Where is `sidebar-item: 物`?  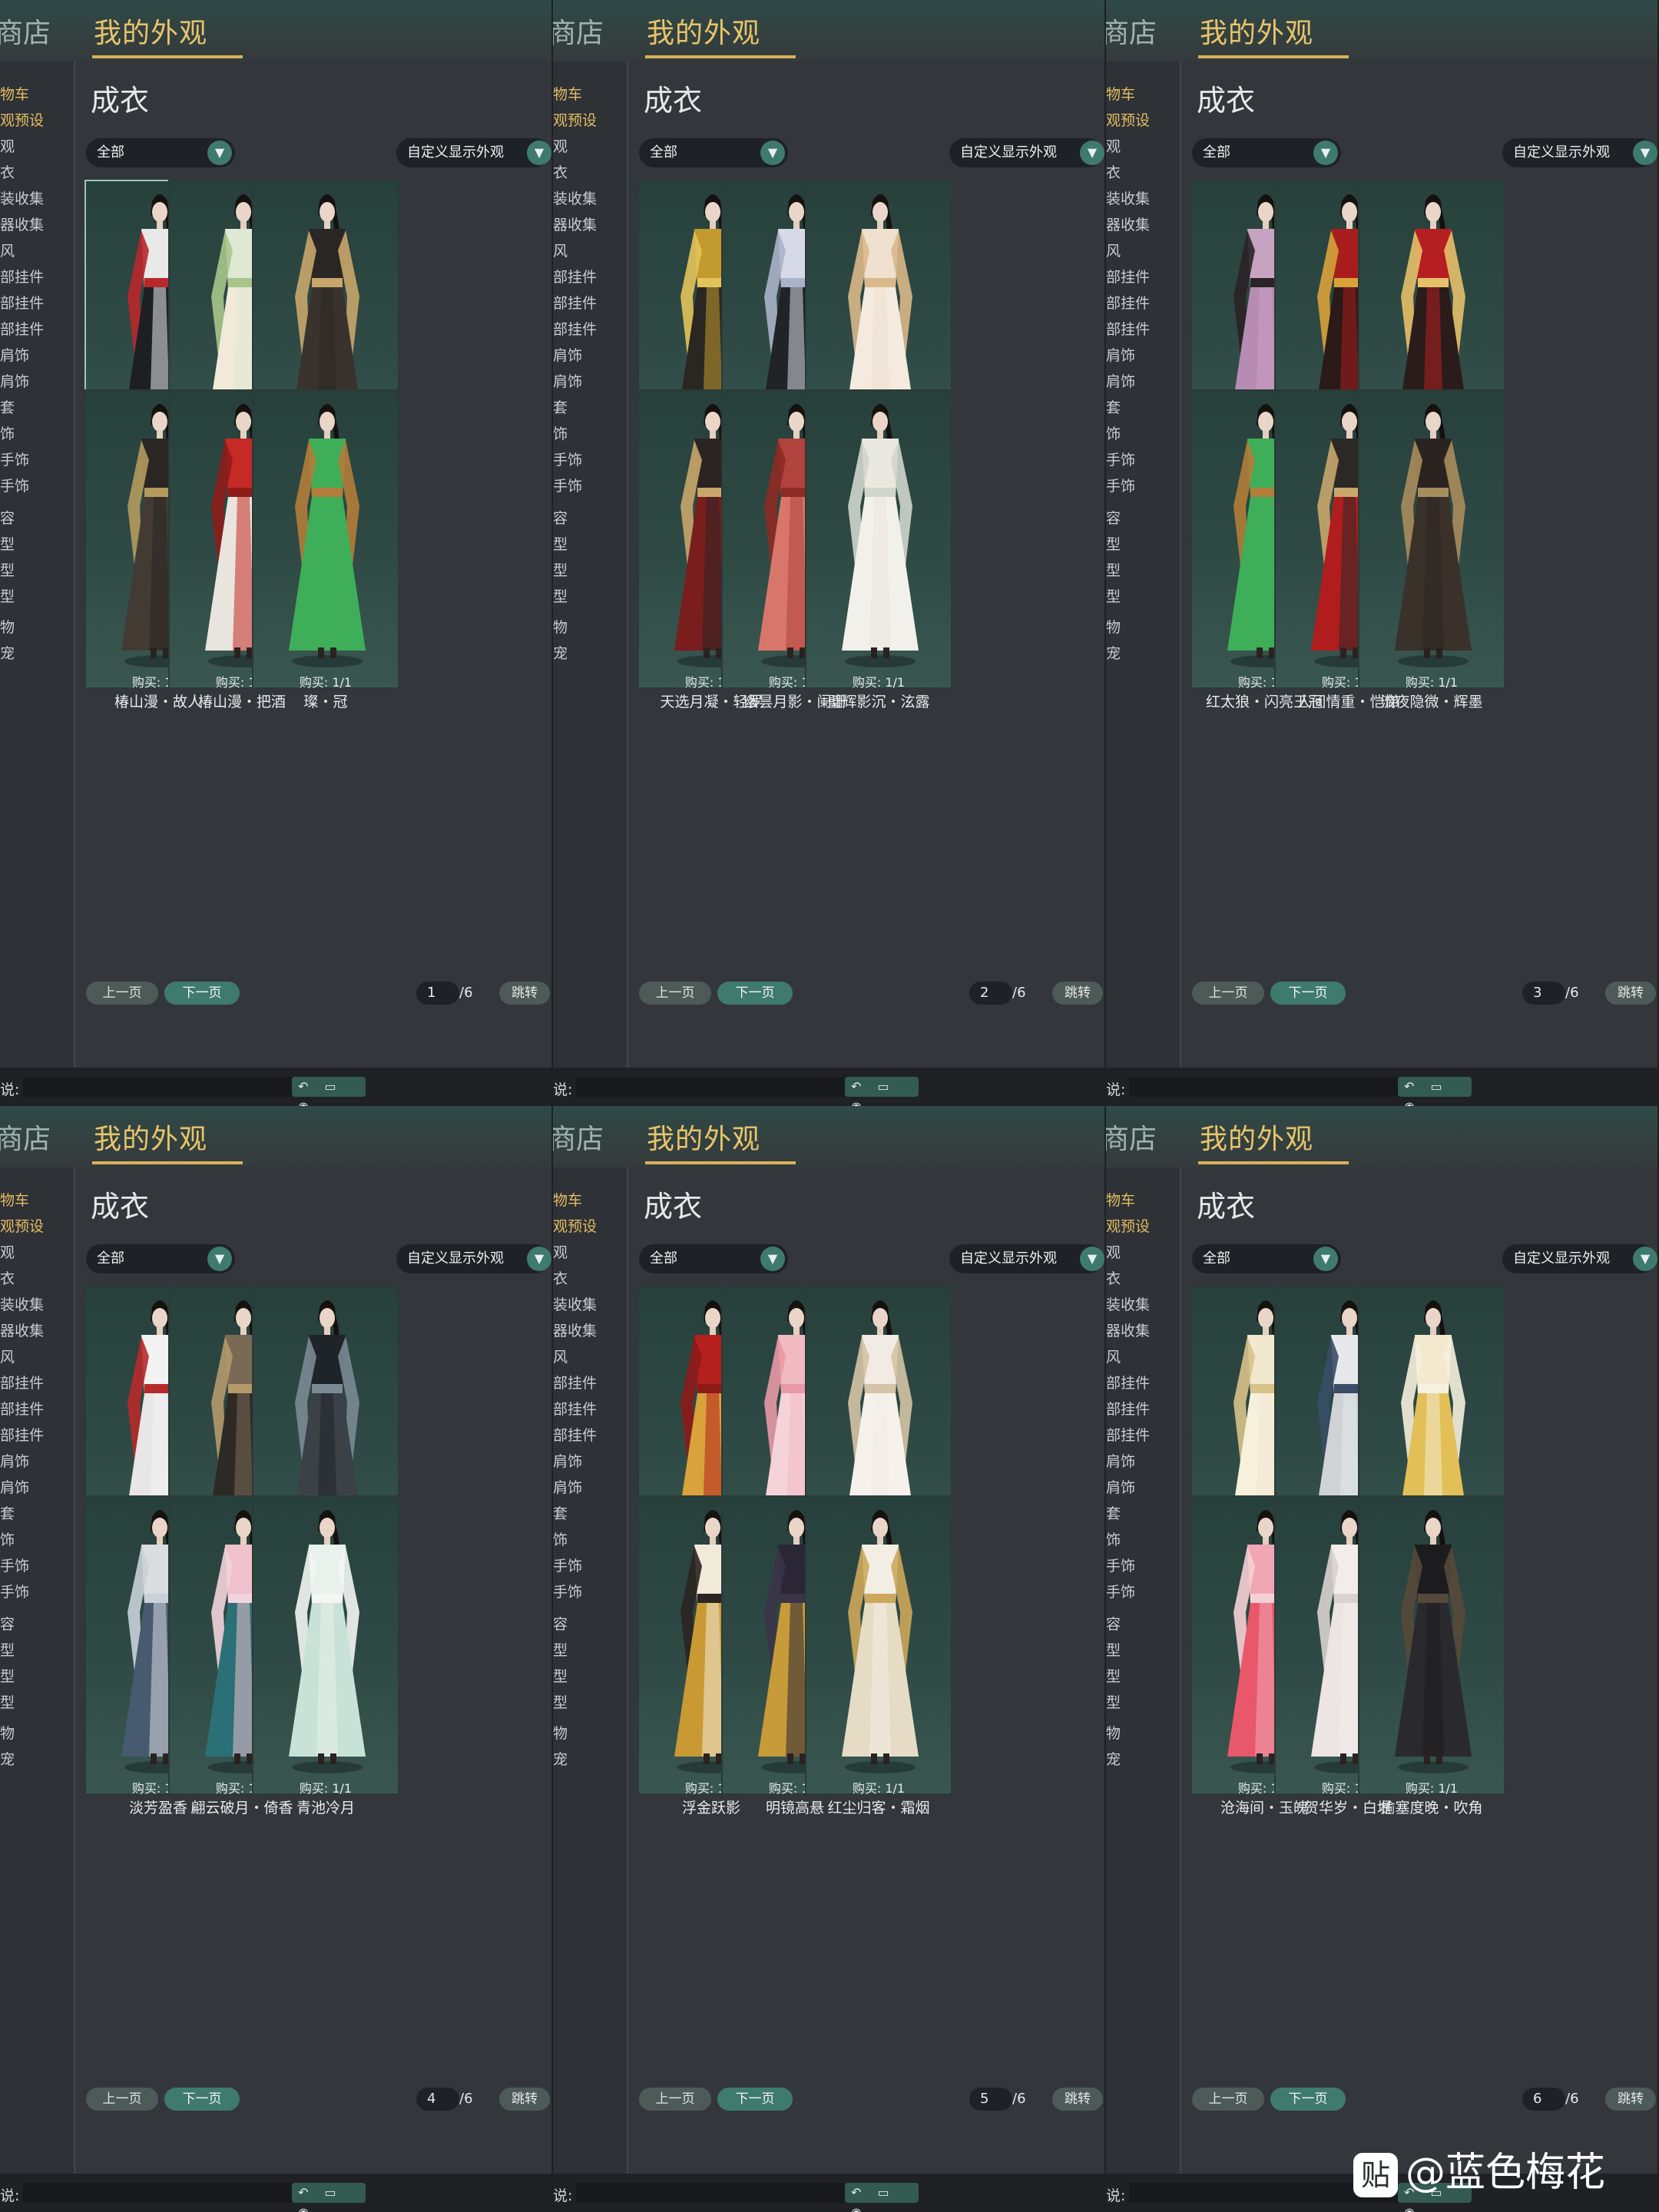 sidebar-item: 物 is located at coordinates (7, 626).